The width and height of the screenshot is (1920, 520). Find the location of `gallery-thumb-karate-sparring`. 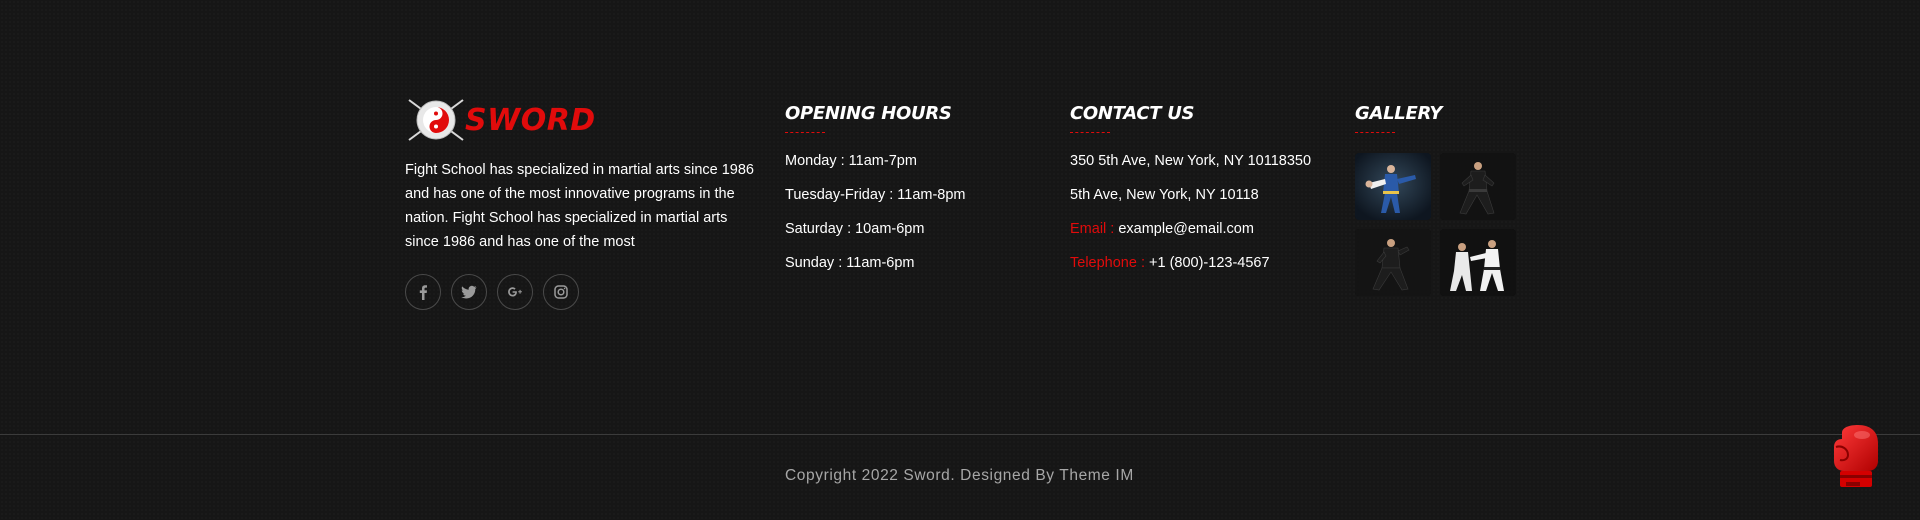

gallery-thumb-karate-sparring is located at coordinates (1478, 262).